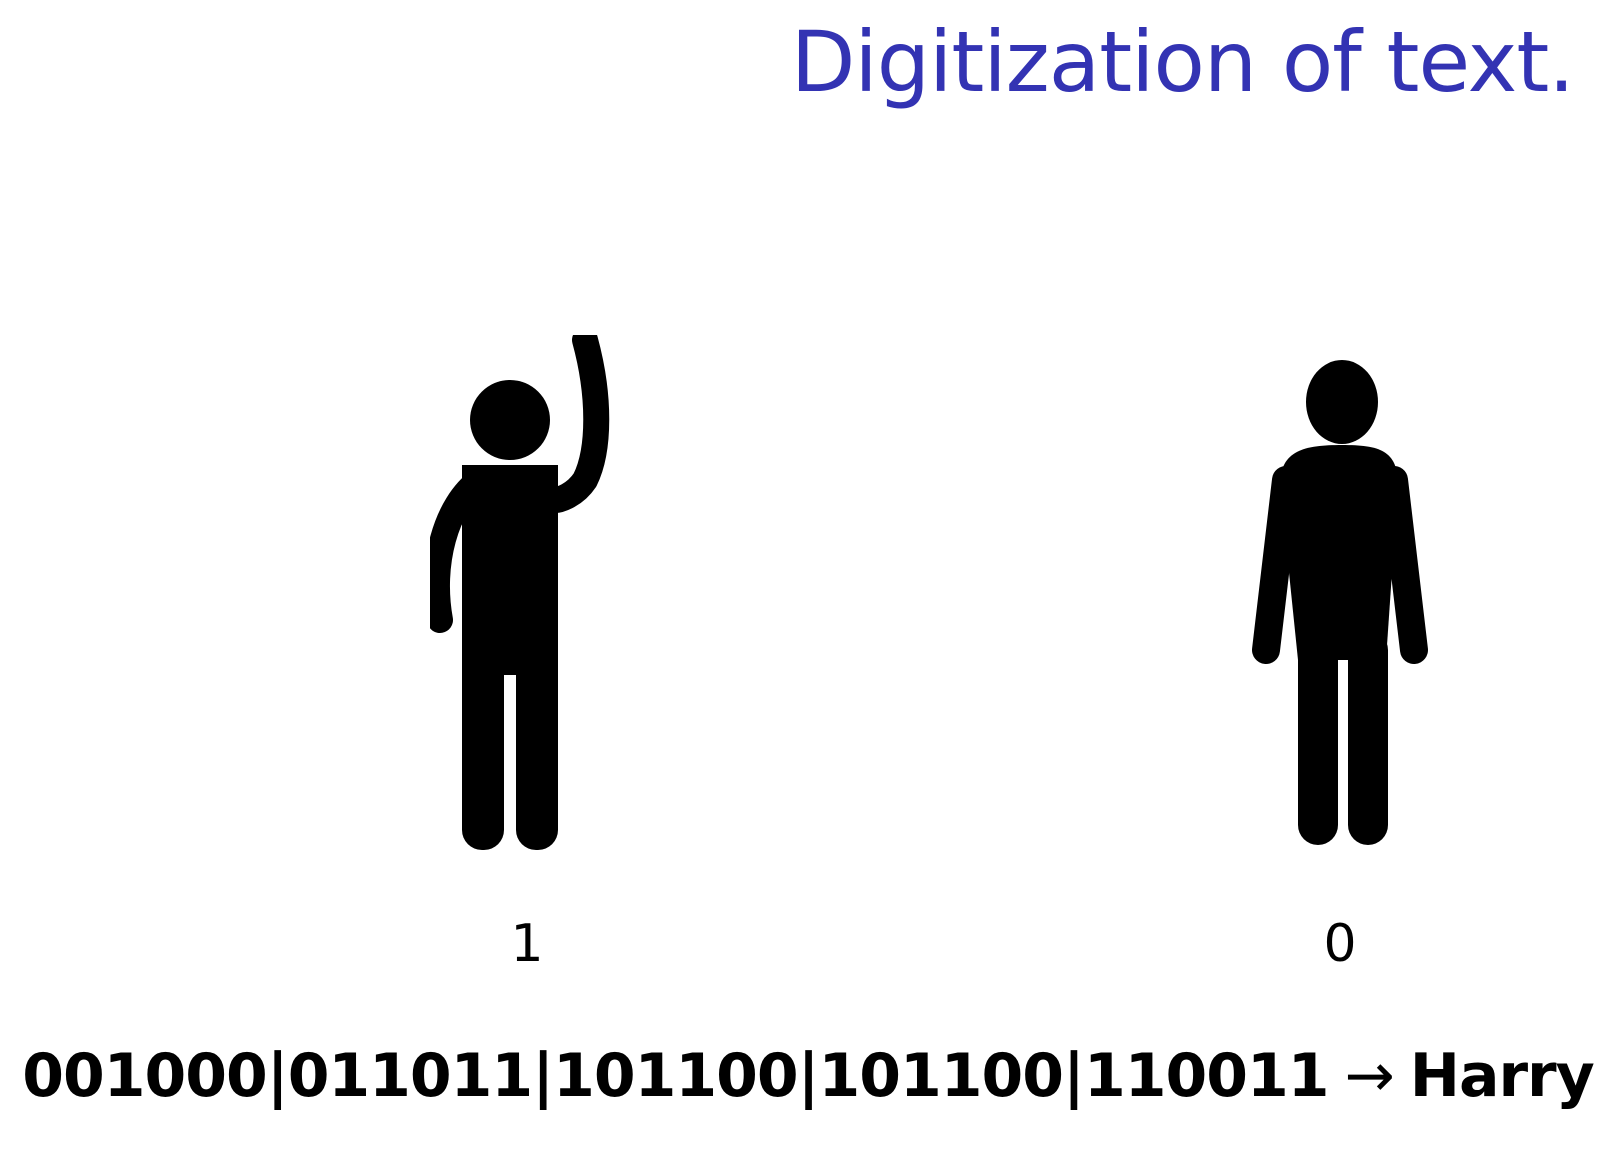 The width and height of the screenshot is (1616, 1174). Describe the element at coordinates (1340, 944) in the screenshot. I see `digit-label-zero: 0` at that location.